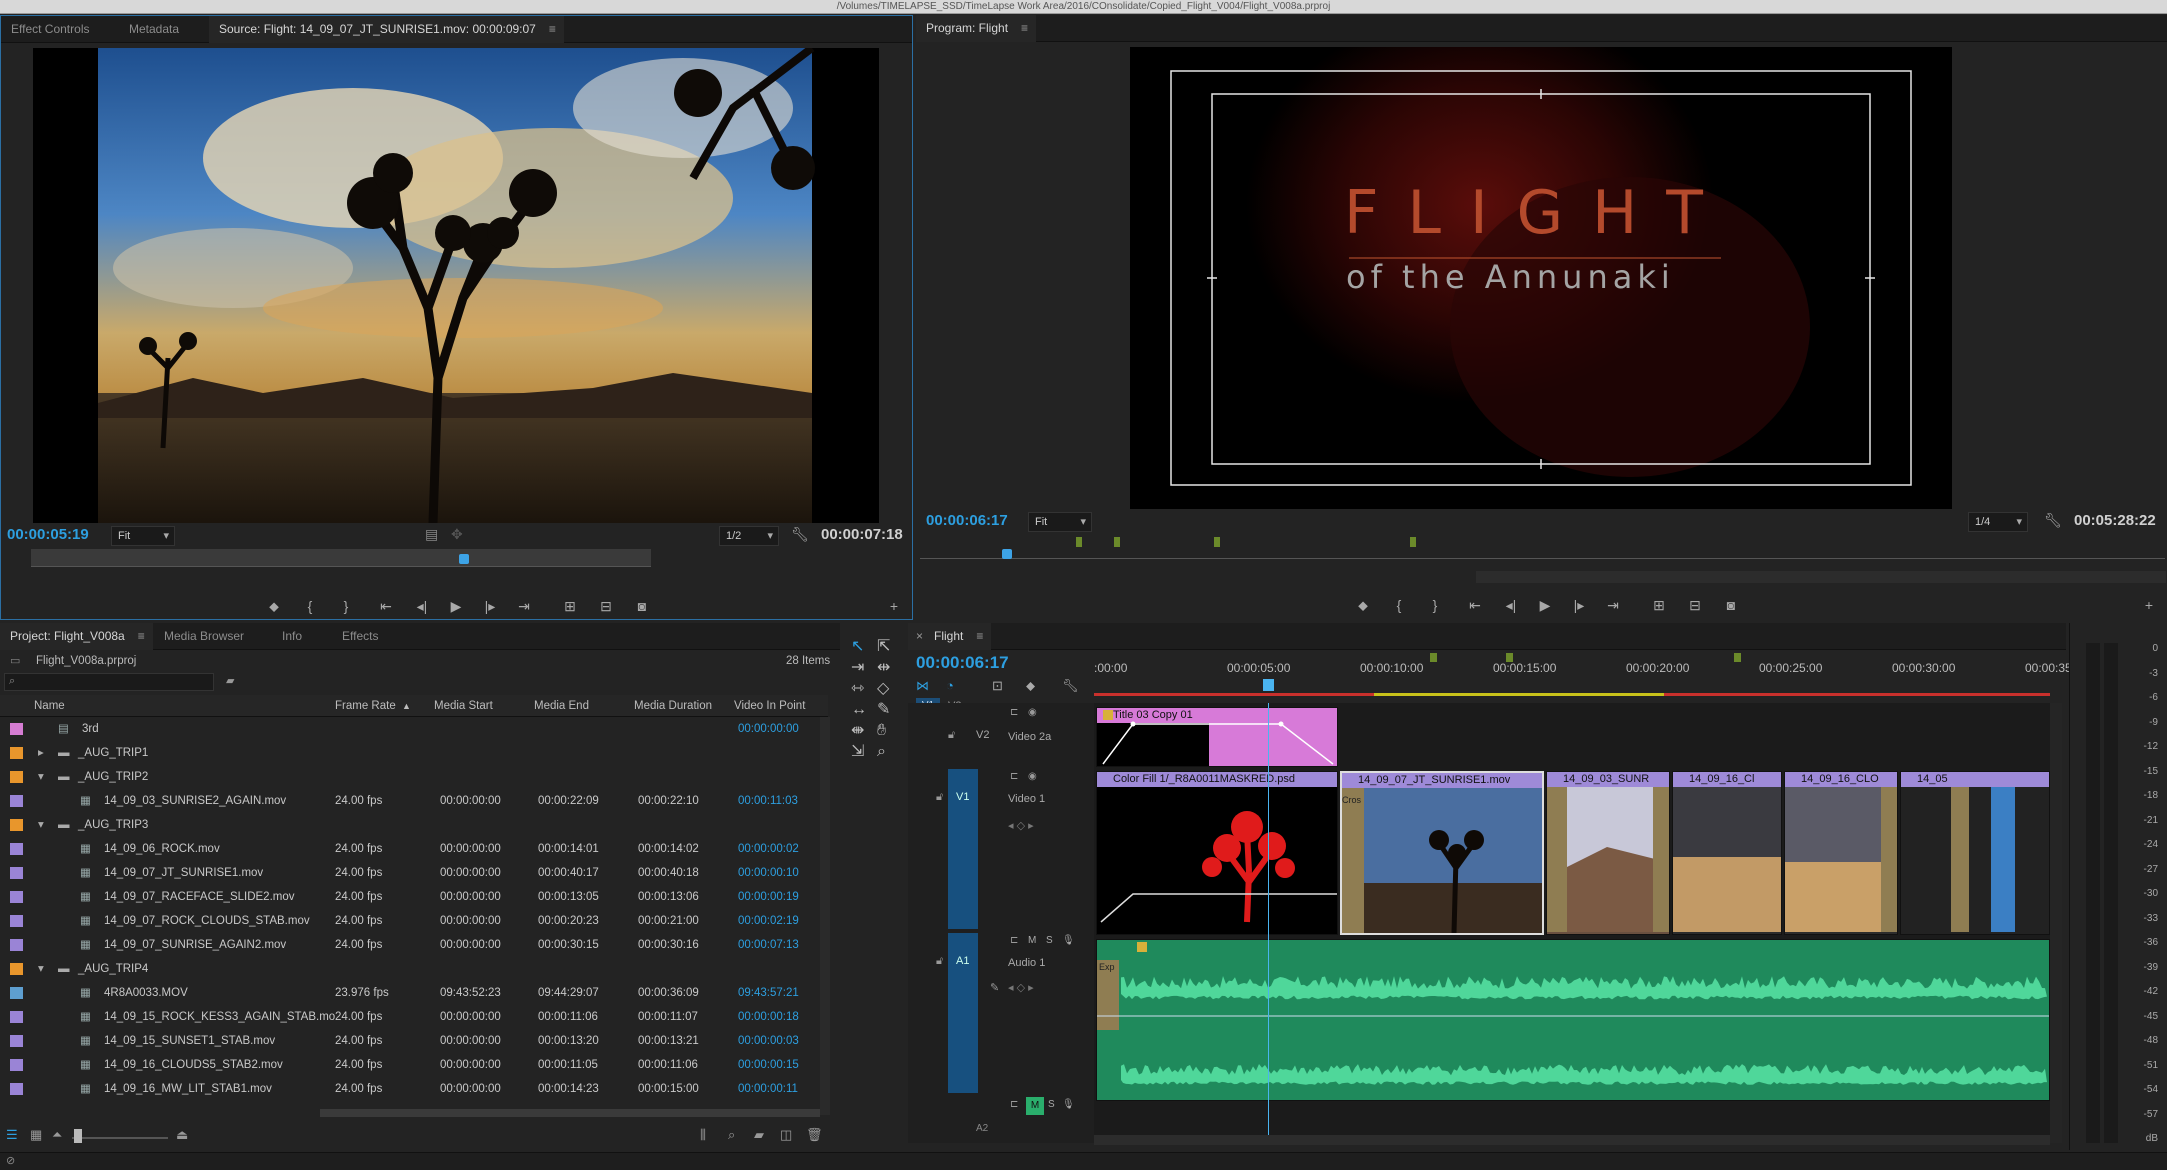 The width and height of the screenshot is (2167, 1170). What do you see at coordinates (1821, 577) in the screenshot?
I see `program-scrollbar` at bounding box center [1821, 577].